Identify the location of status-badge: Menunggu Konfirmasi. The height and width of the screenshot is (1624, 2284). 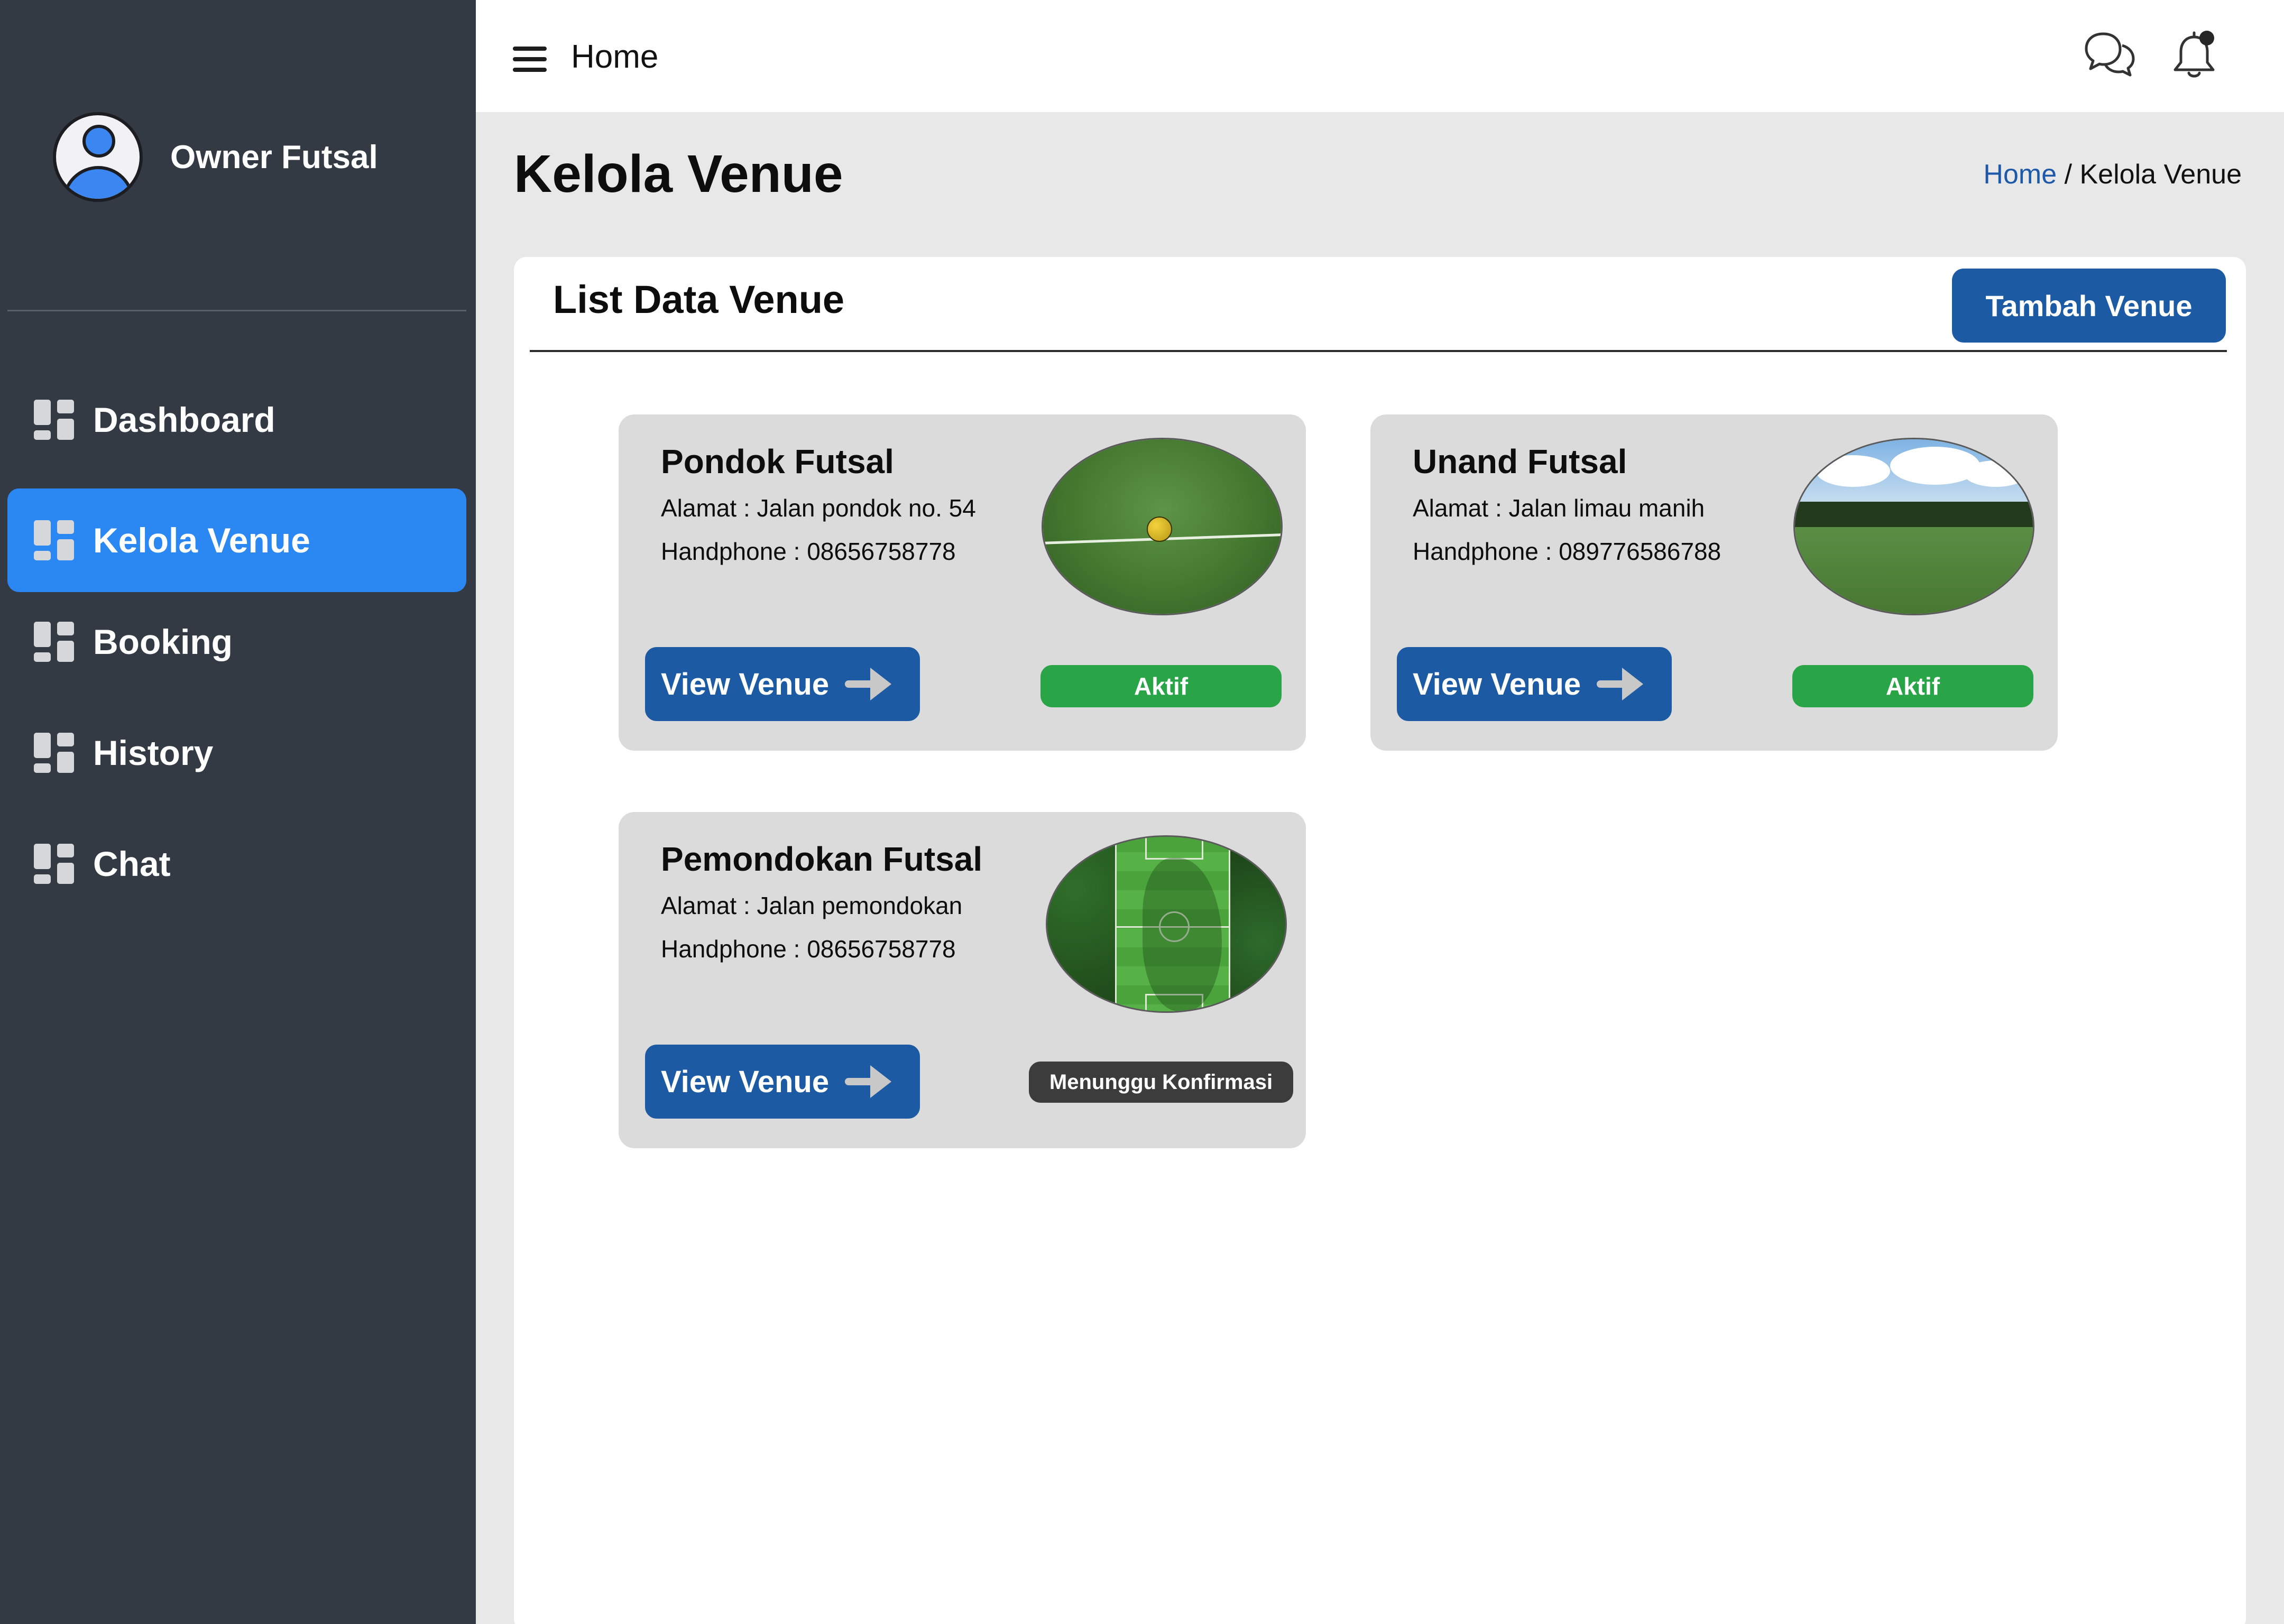
(1161, 1082).